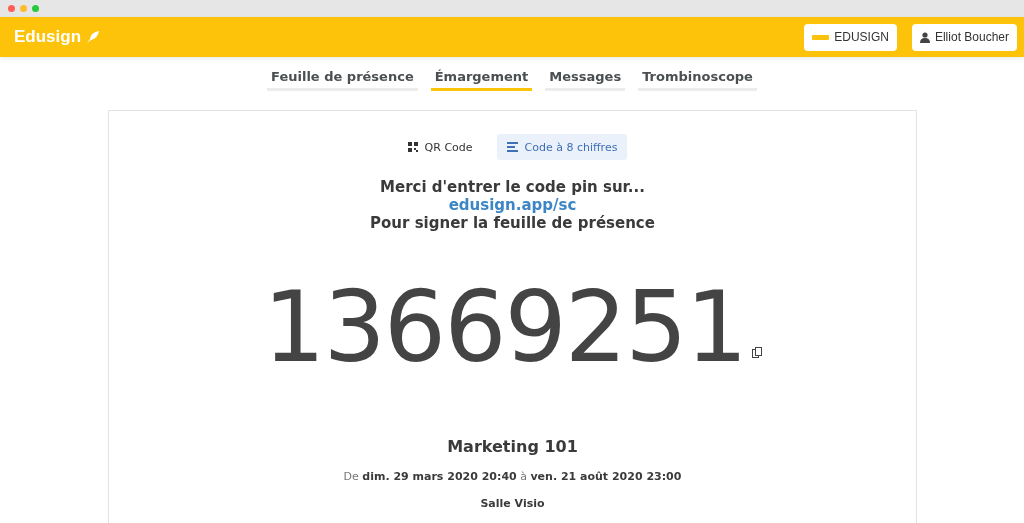 This screenshot has height=523, width=1024. What do you see at coordinates (342, 80) in the screenshot?
I see `tab: Feuille de présence` at bounding box center [342, 80].